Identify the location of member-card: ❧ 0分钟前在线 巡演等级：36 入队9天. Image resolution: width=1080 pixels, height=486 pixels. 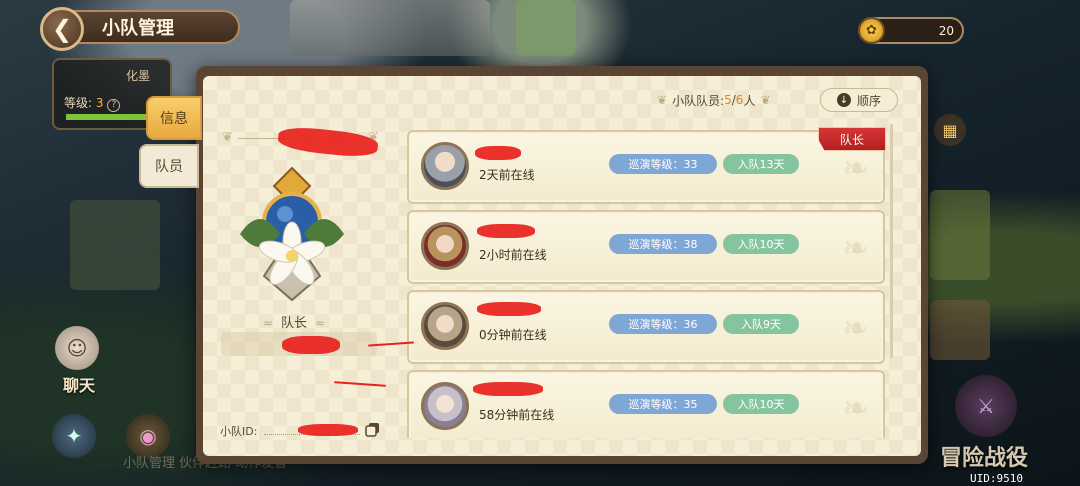
(646, 327).